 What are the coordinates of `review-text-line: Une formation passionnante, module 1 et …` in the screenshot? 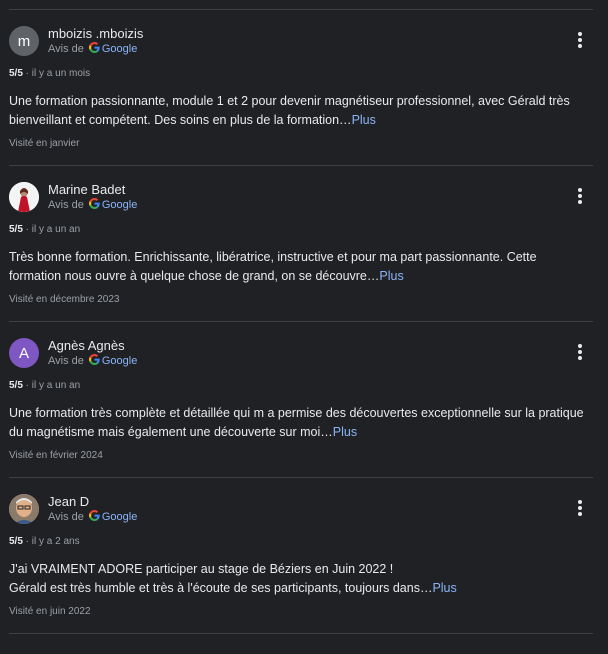 It's located at (289, 101).